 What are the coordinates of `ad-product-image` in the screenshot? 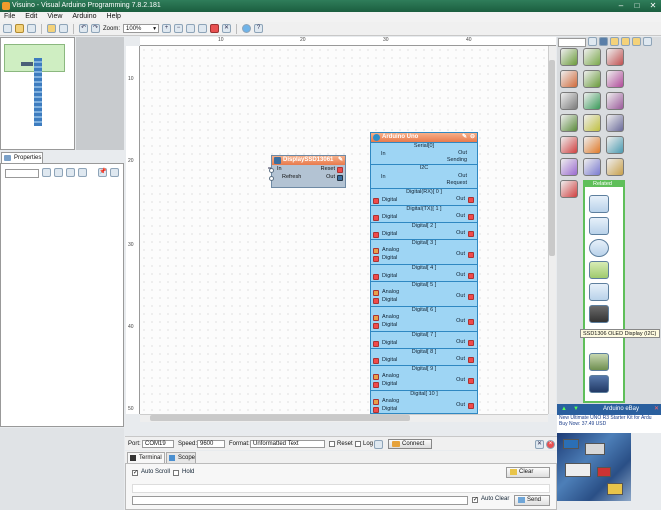 It's located at (594, 467).